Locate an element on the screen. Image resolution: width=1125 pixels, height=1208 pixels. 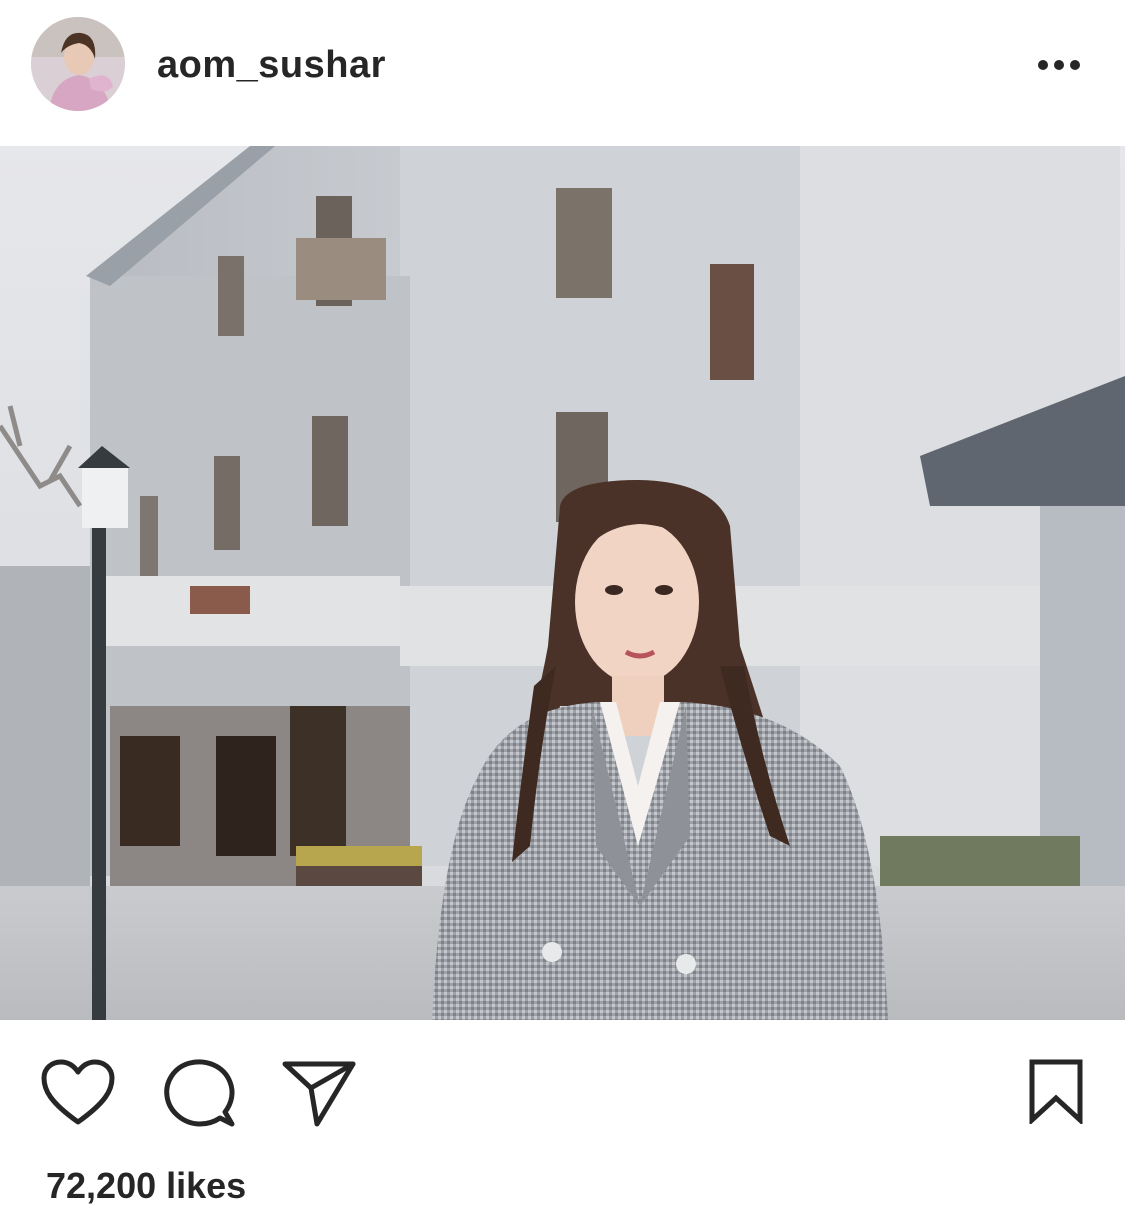
avatar-image is located at coordinates (78, 64).